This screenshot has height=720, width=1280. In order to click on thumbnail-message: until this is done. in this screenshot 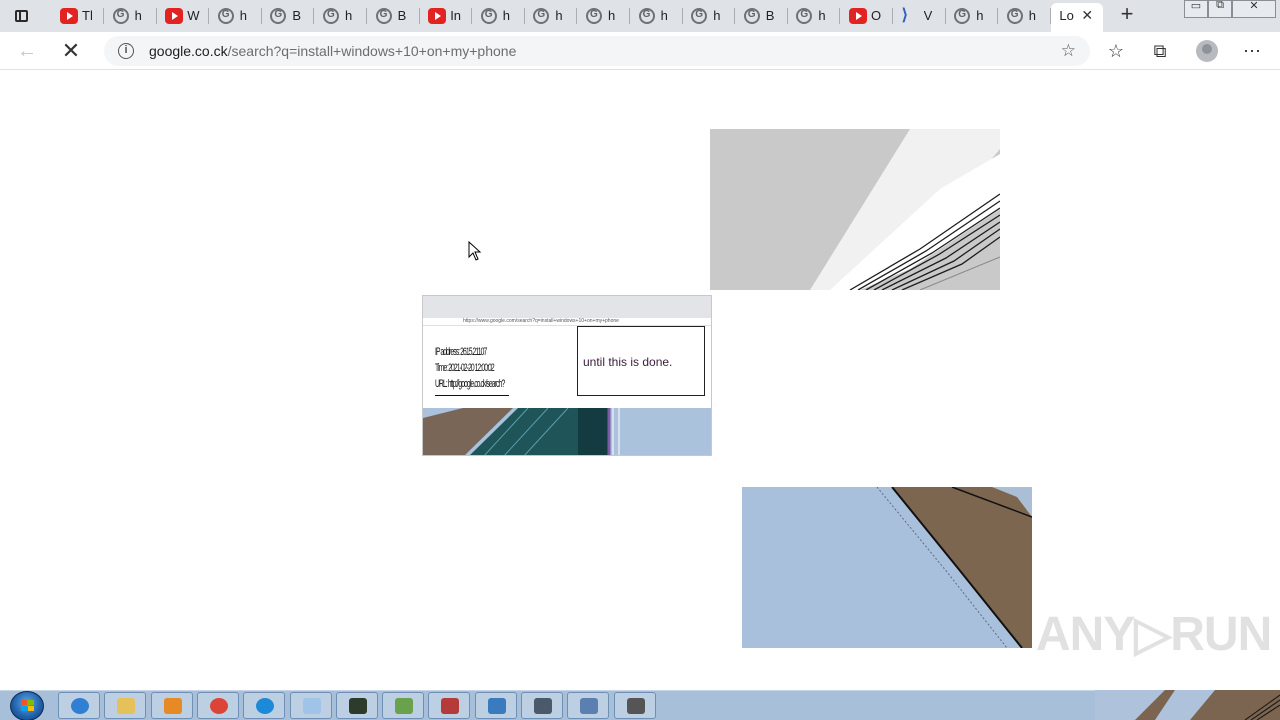, I will do `click(628, 362)`.